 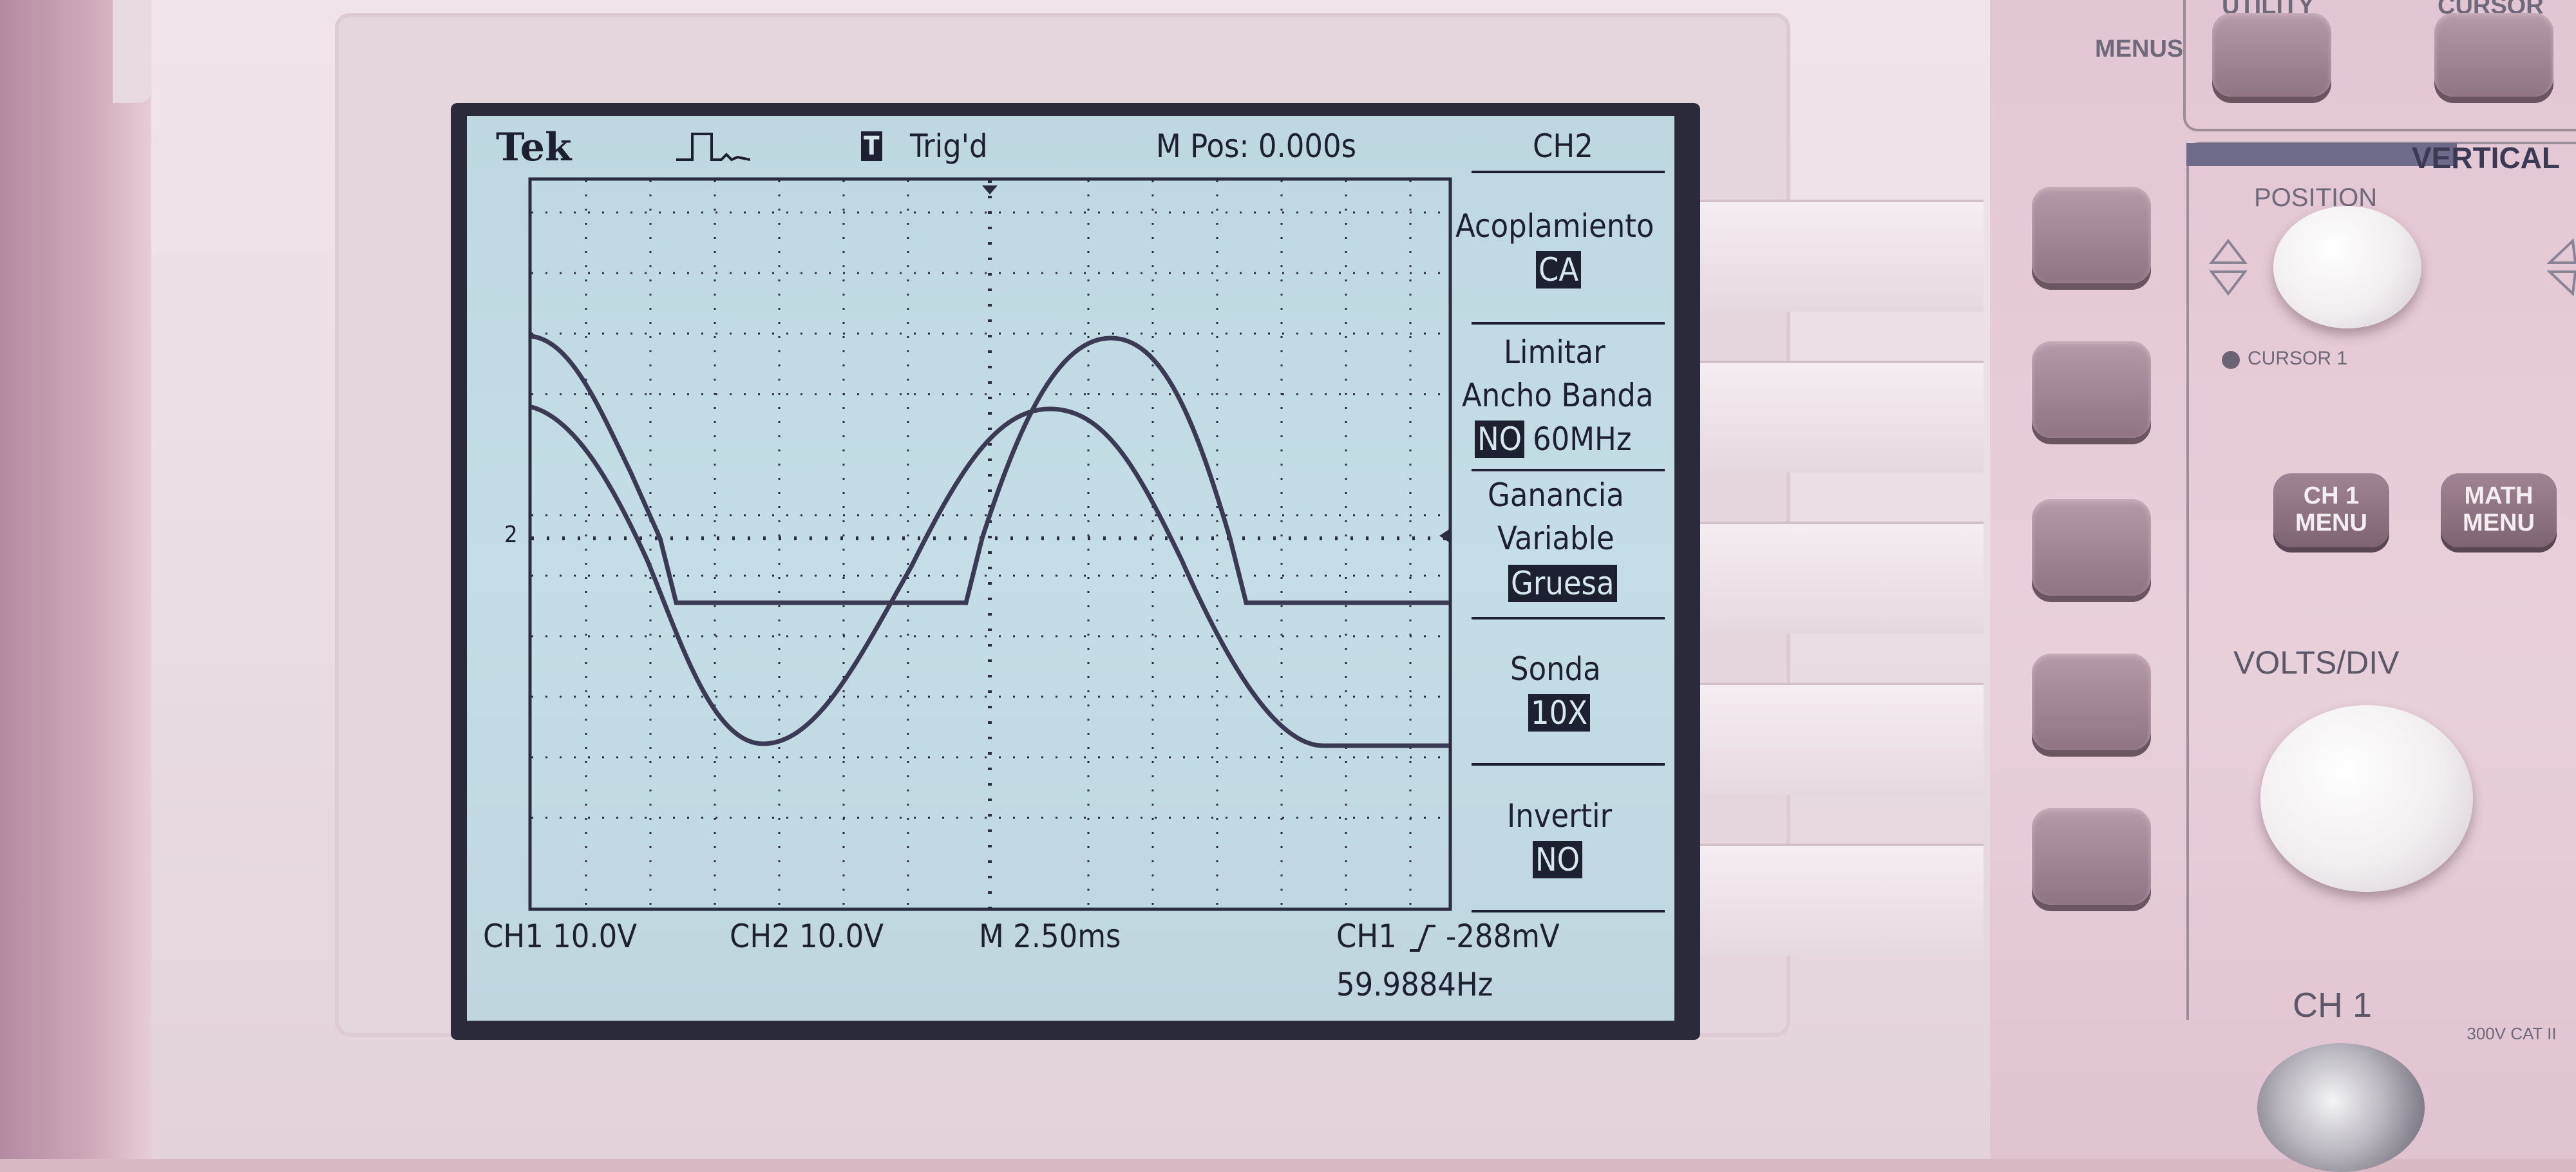 I want to click on invert-label: Invertir, so click(x=1560, y=816).